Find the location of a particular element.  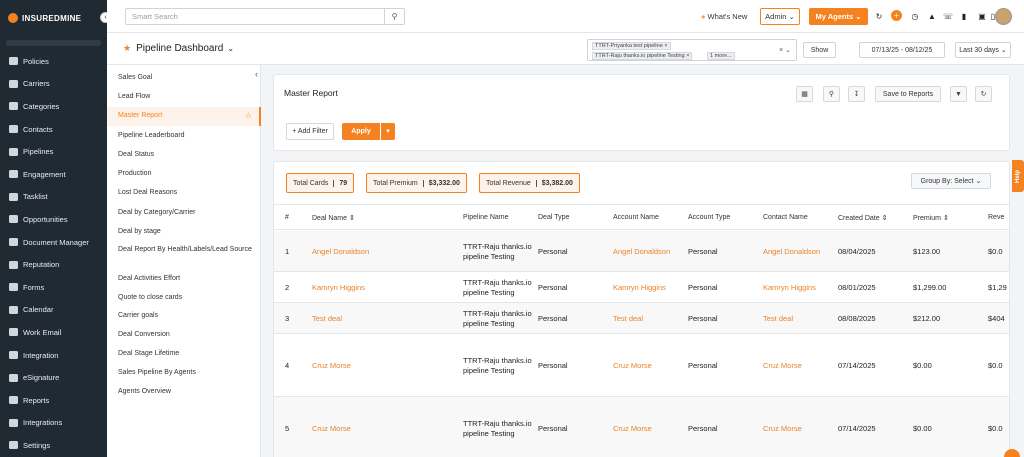

column-header: Deal Name ⇕ is located at coordinates (333, 218).